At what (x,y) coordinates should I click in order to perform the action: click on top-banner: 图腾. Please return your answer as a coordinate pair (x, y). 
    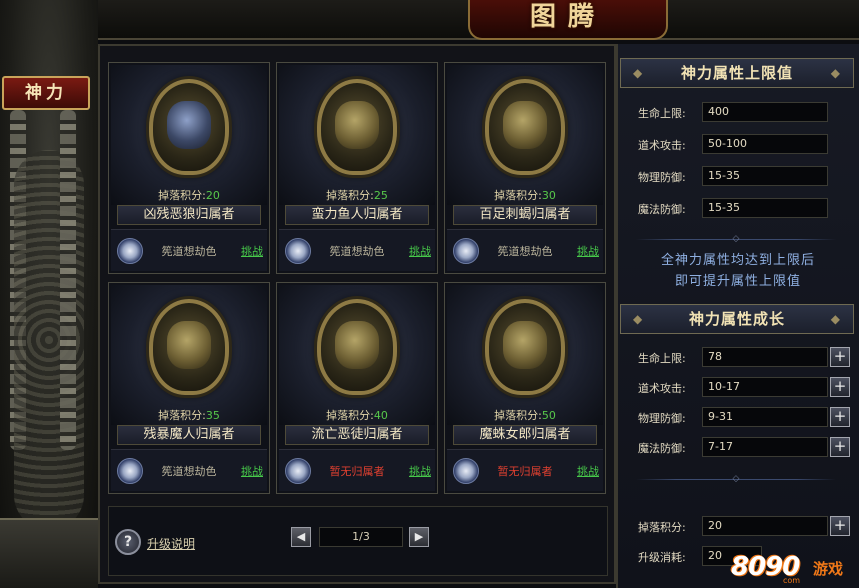
    Looking at the image, I should click on (478, 20).